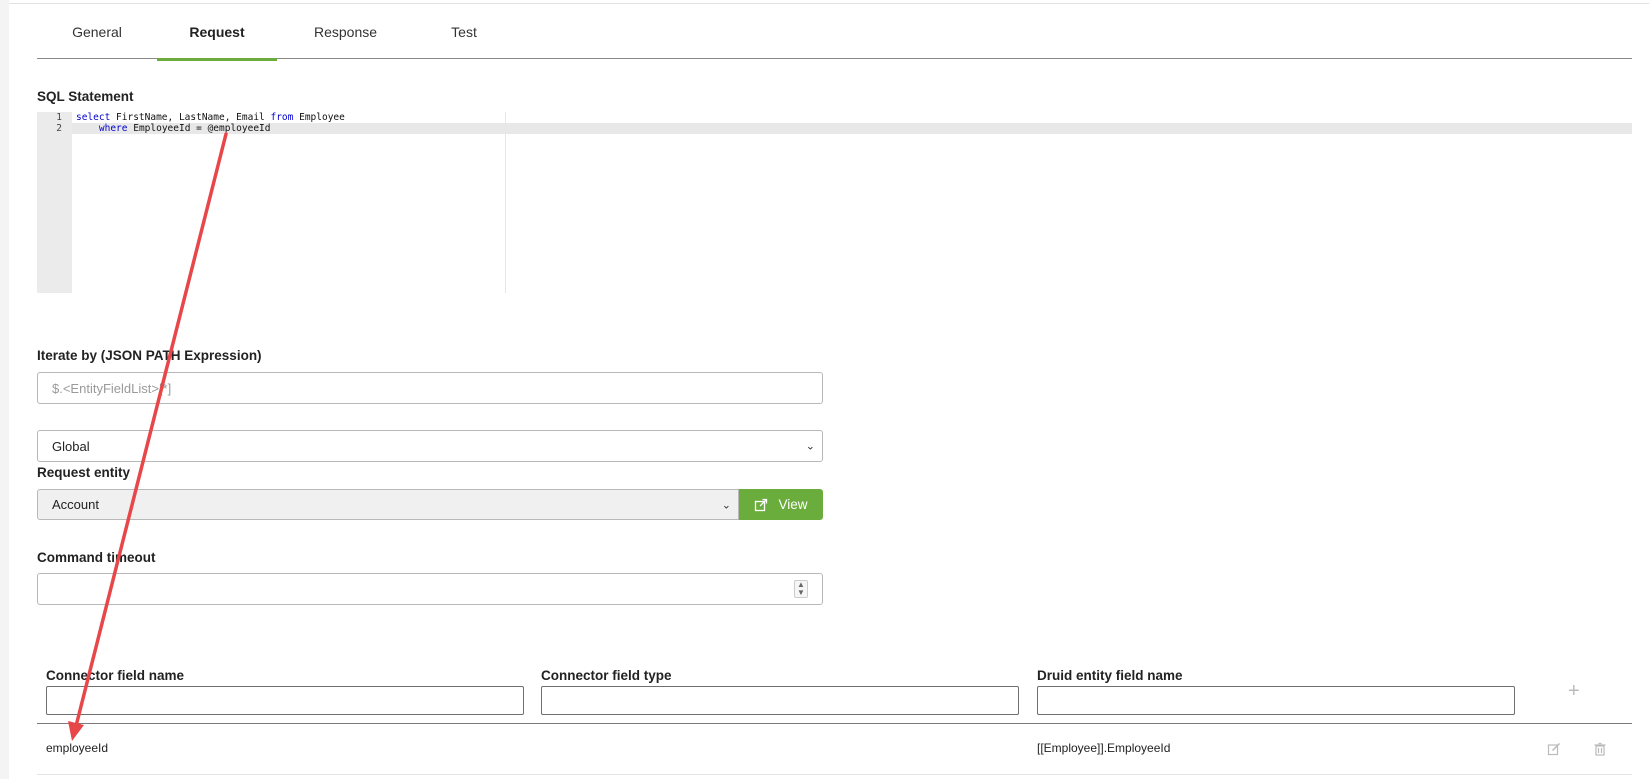  What do you see at coordinates (282, 117) in the screenshot?
I see `sql-keyword: from` at bounding box center [282, 117].